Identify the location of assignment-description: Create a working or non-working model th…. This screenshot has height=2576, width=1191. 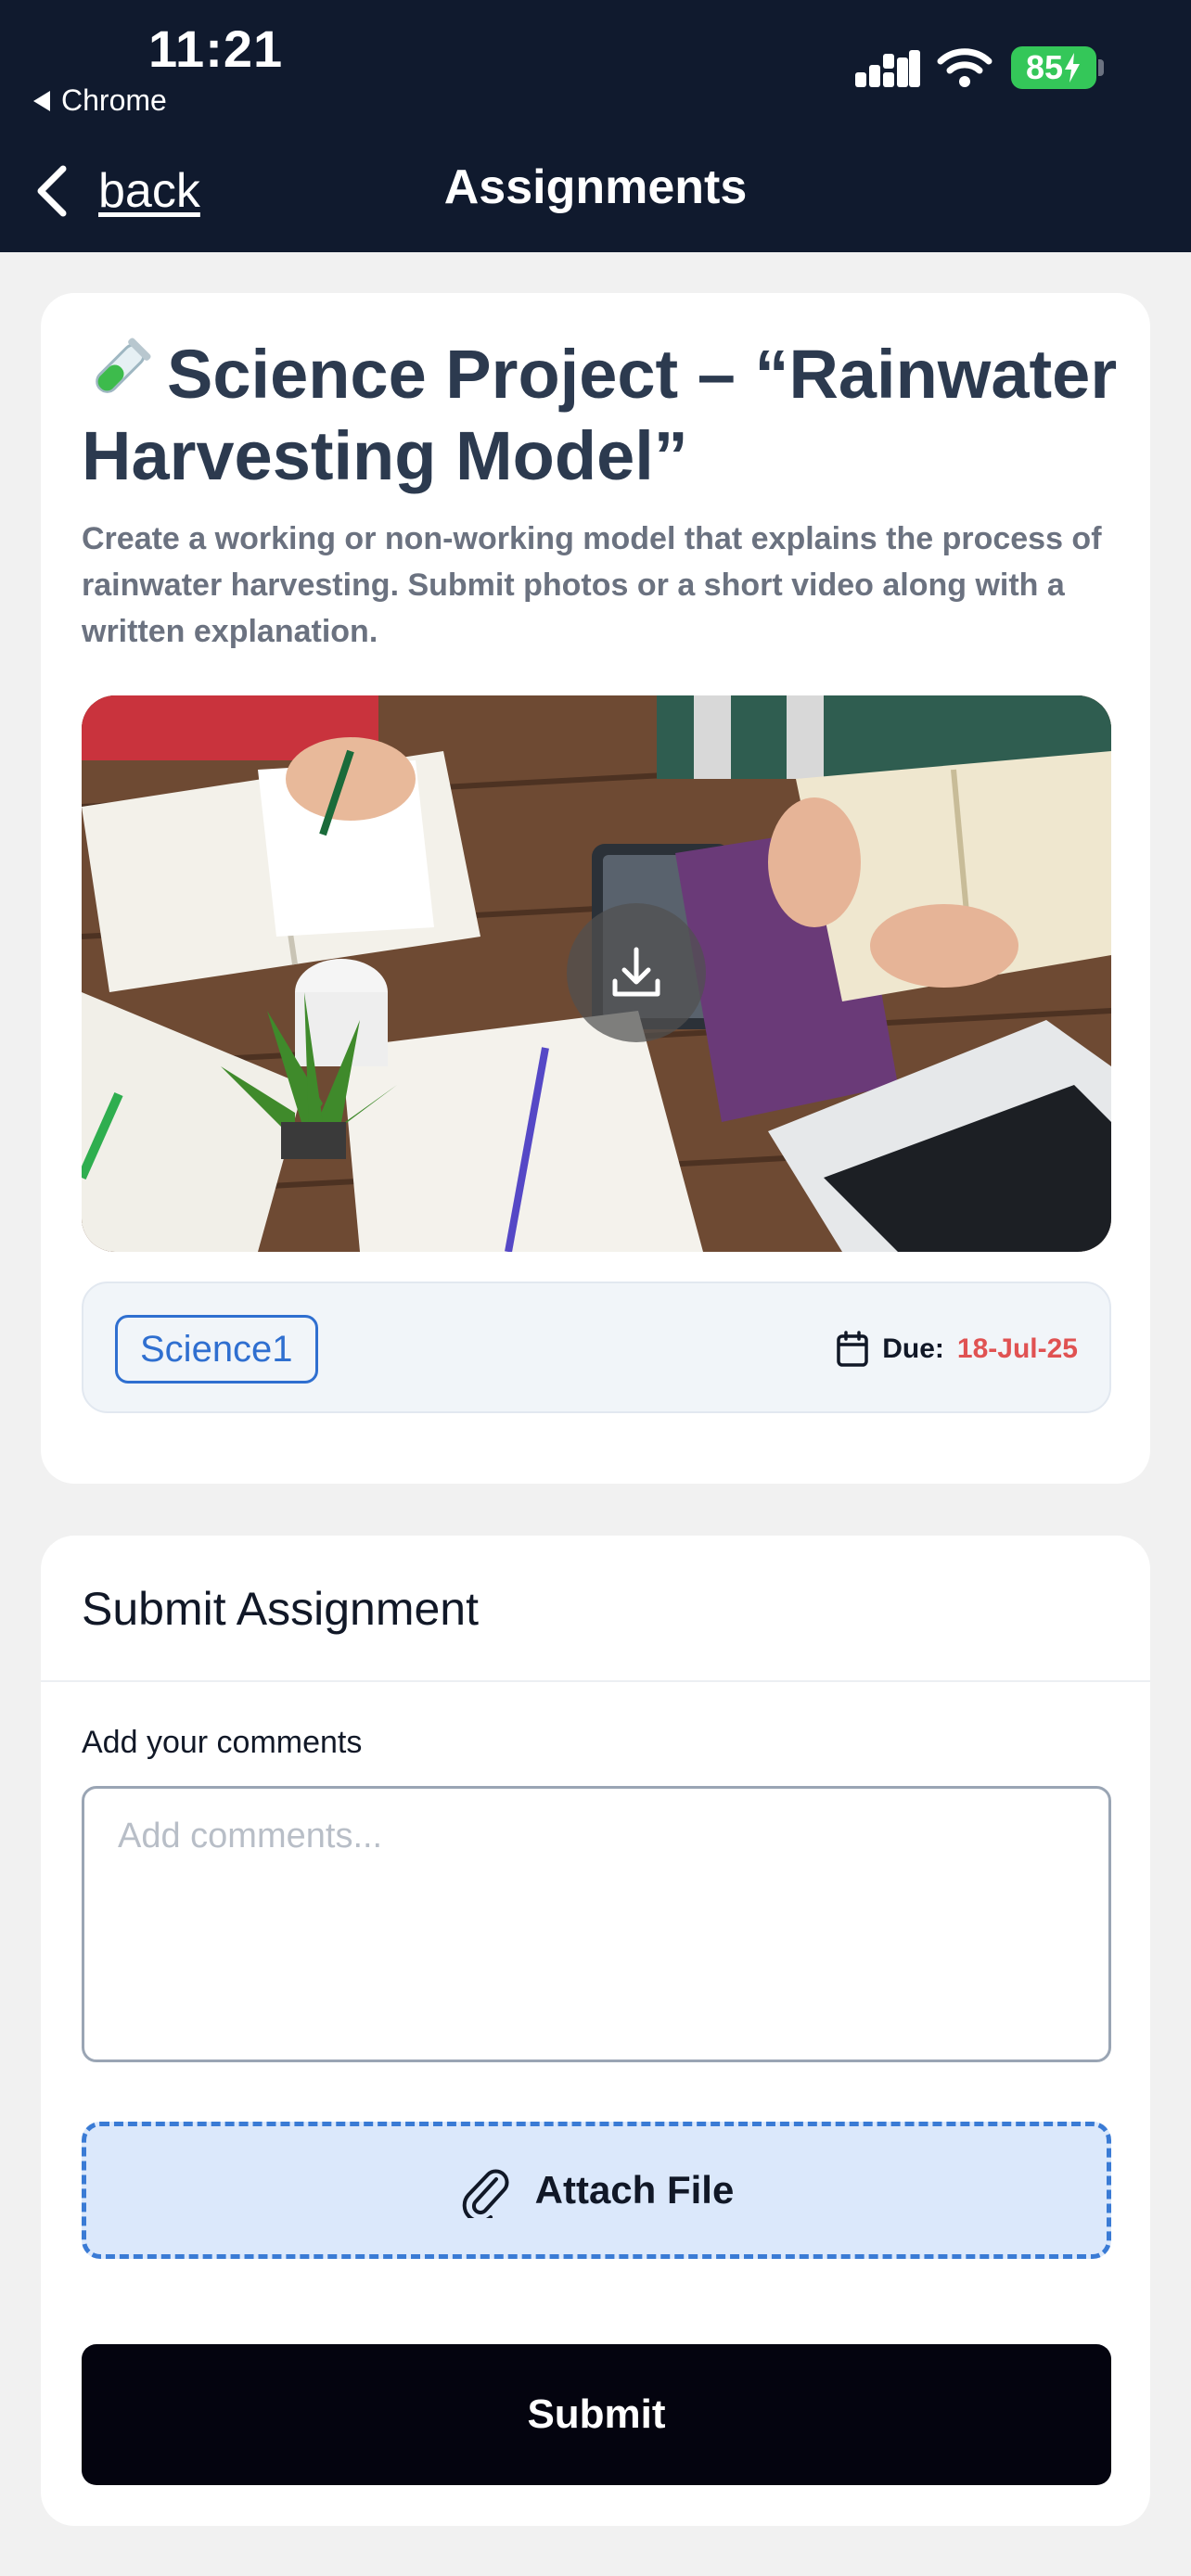
(592, 585).